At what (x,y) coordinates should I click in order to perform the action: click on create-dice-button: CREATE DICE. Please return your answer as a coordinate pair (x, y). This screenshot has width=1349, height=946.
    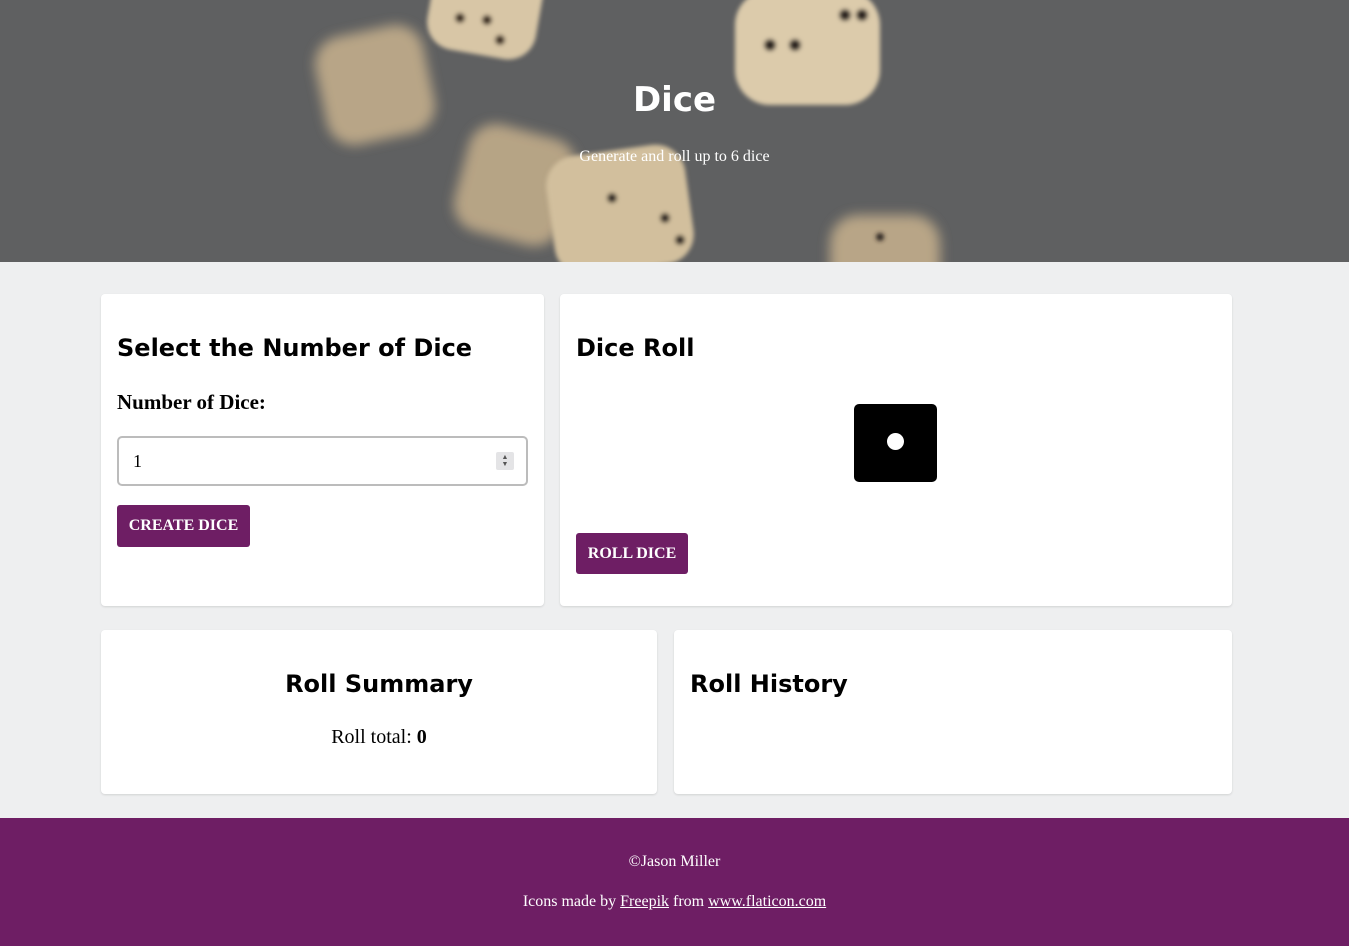
    Looking at the image, I should click on (183, 526).